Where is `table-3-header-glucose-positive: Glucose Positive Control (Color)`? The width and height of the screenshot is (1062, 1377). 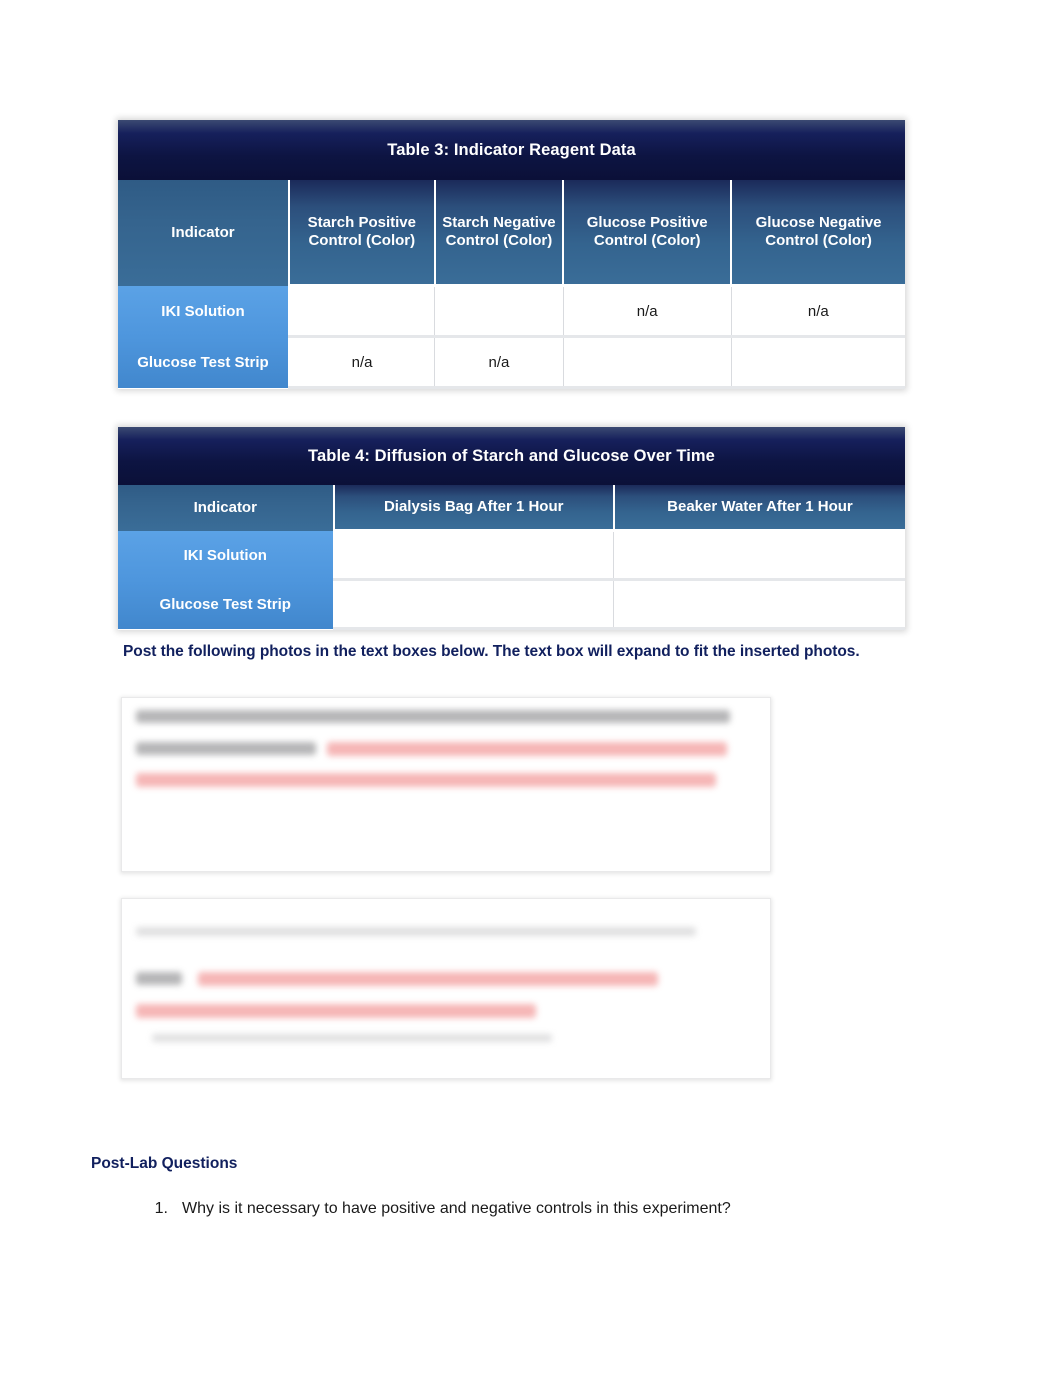
table-3-header-glucose-positive: Glucose Positive Control (Color) is located at coordinates (648, 233).